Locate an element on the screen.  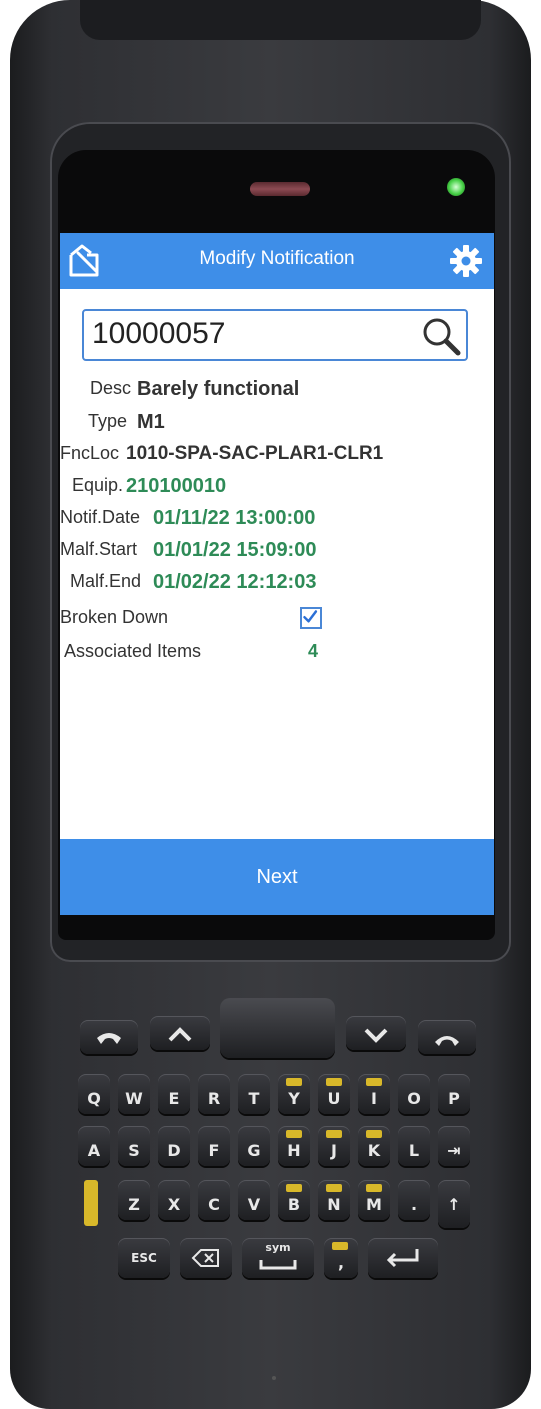
notif-date-label: Notif.Date is located at coordinates (100, 517).